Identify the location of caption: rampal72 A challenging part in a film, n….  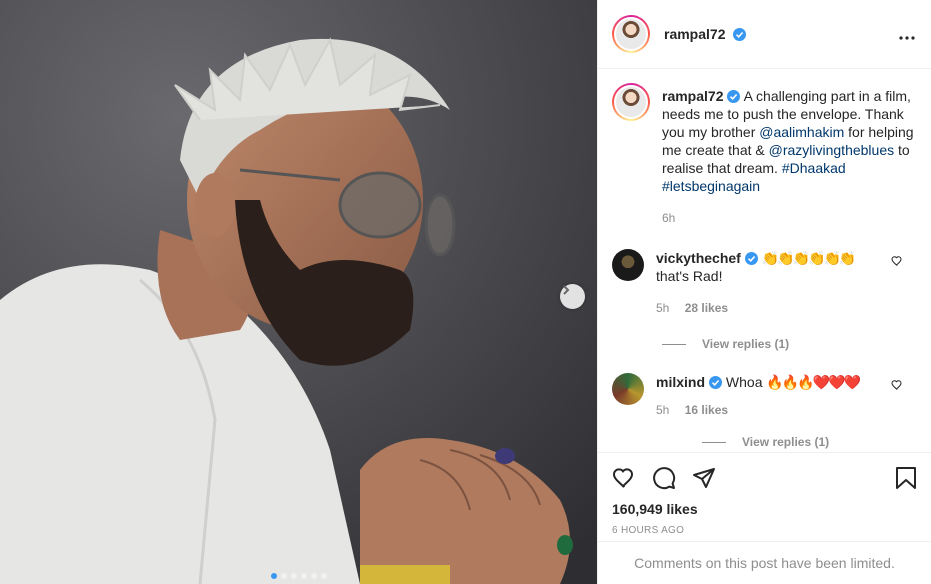
(763, 155).